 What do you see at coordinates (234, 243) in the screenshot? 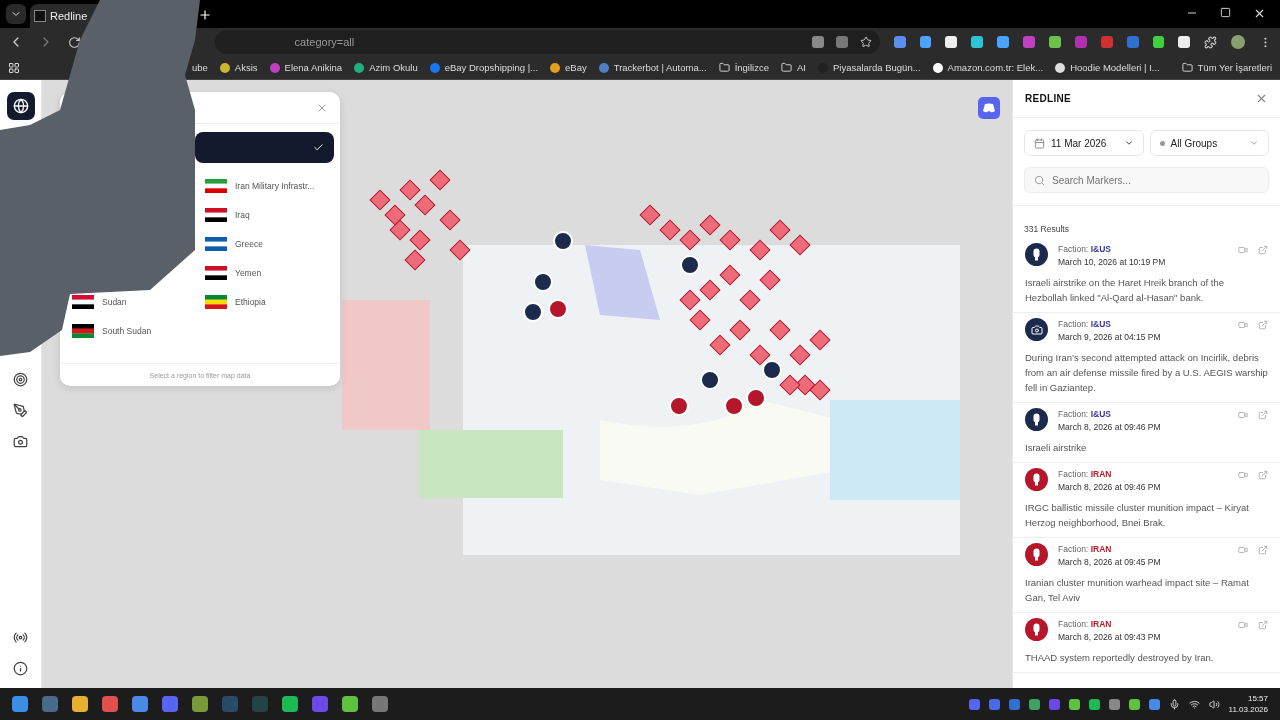
I see `region-option: Greece` at bounding box center [234, 243].